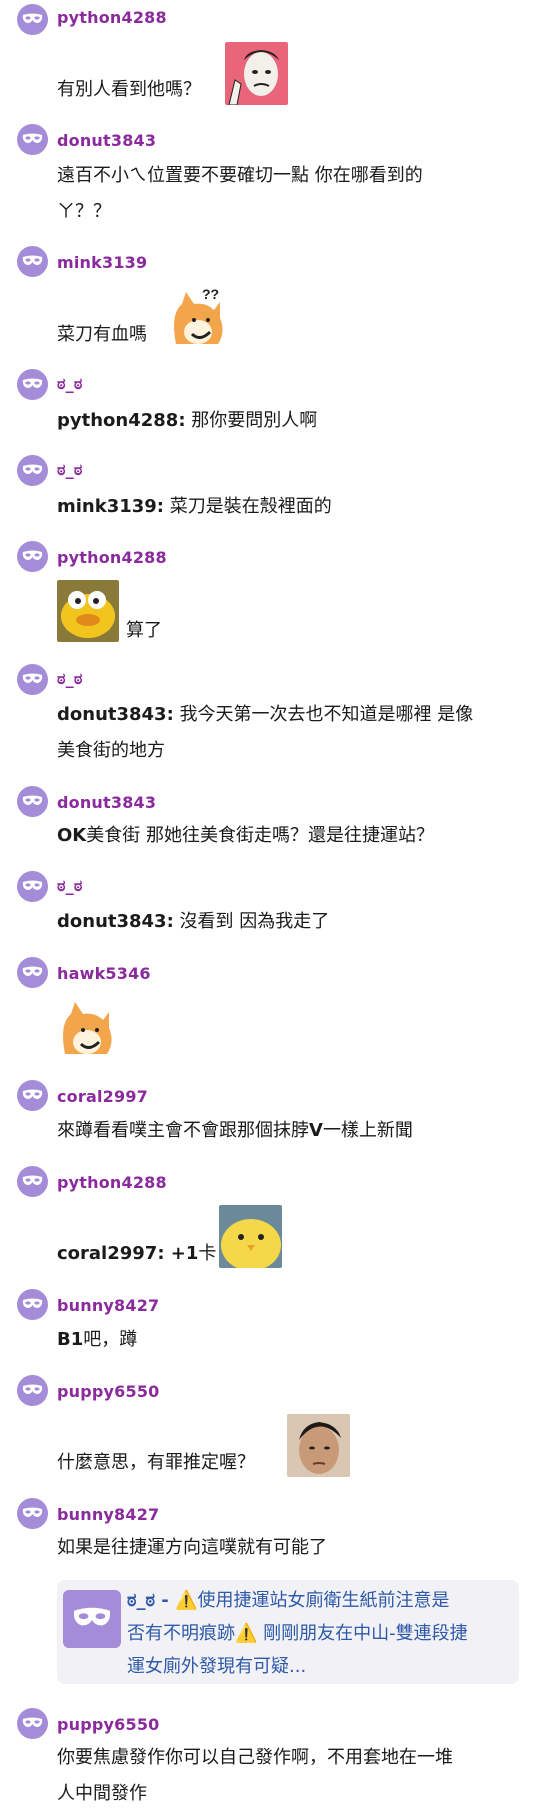 The height and width of the screenshot is (1819, 540). I want to click on message-text-line: 你要焦慮發作你可以自己發作啊，不用套地在一堆, so click(255, 1757).